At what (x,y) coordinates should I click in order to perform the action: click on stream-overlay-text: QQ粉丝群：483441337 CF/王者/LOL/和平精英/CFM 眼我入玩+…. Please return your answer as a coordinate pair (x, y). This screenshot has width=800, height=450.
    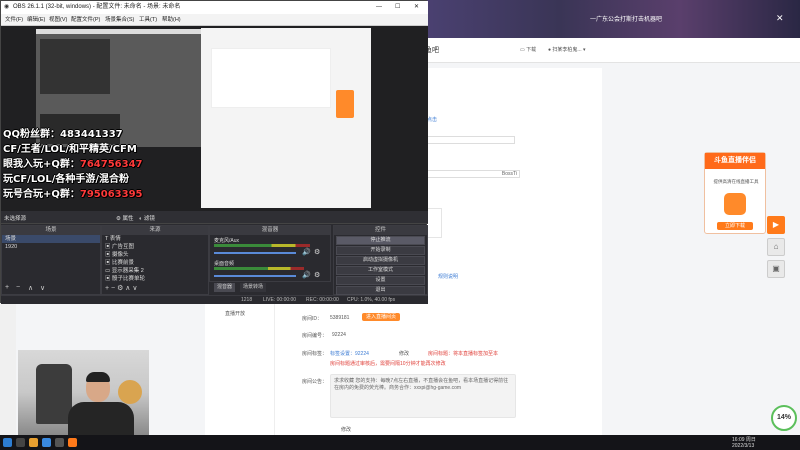
    Looking at the image, I should click on (78, 164).